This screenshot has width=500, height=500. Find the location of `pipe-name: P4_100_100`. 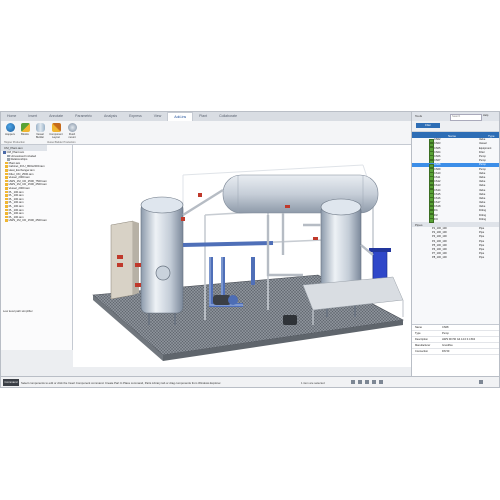

pipe-name: P4_100_100 is located at coordinates (439, 241).